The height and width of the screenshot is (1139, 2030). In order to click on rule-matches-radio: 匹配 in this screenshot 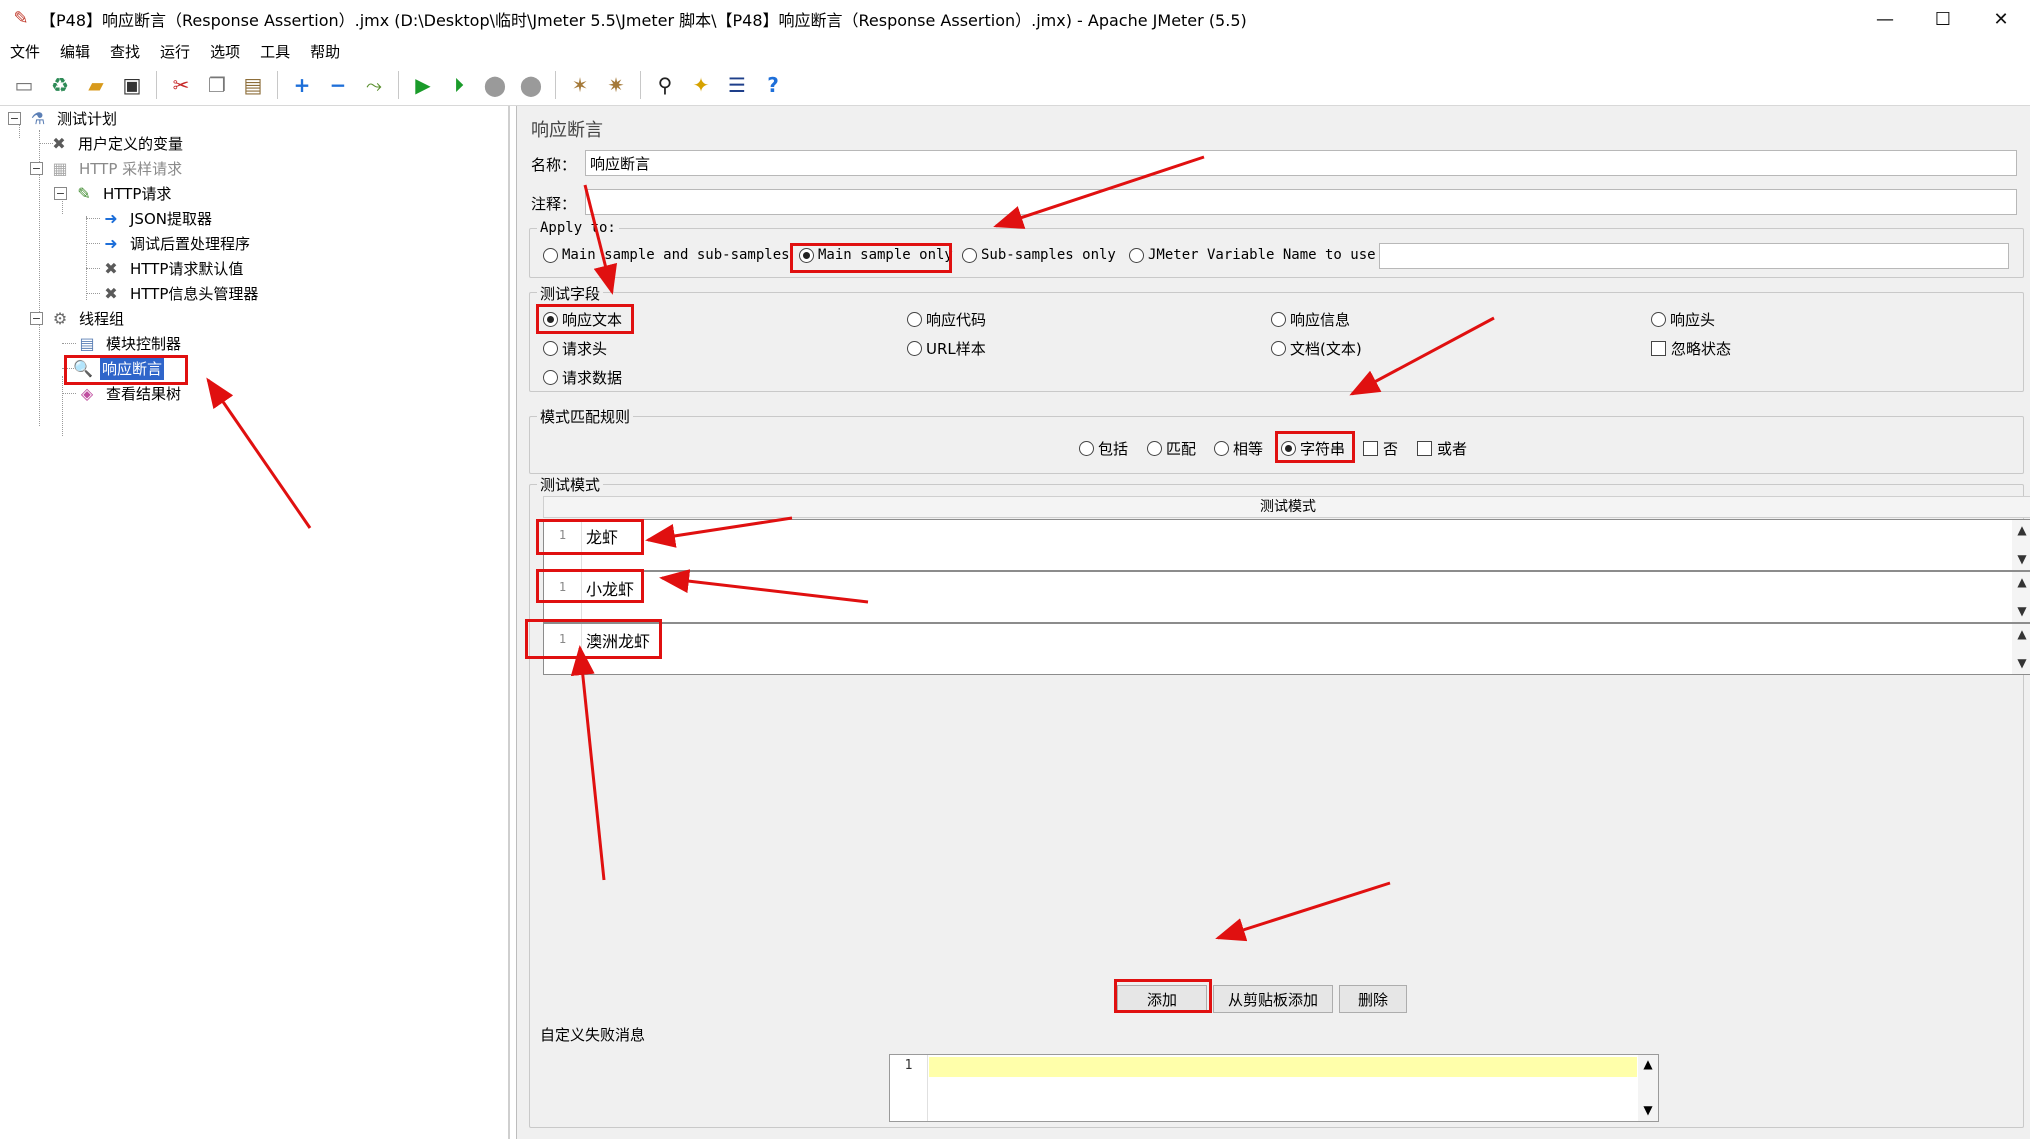, I will do `click(1171, 448)`.